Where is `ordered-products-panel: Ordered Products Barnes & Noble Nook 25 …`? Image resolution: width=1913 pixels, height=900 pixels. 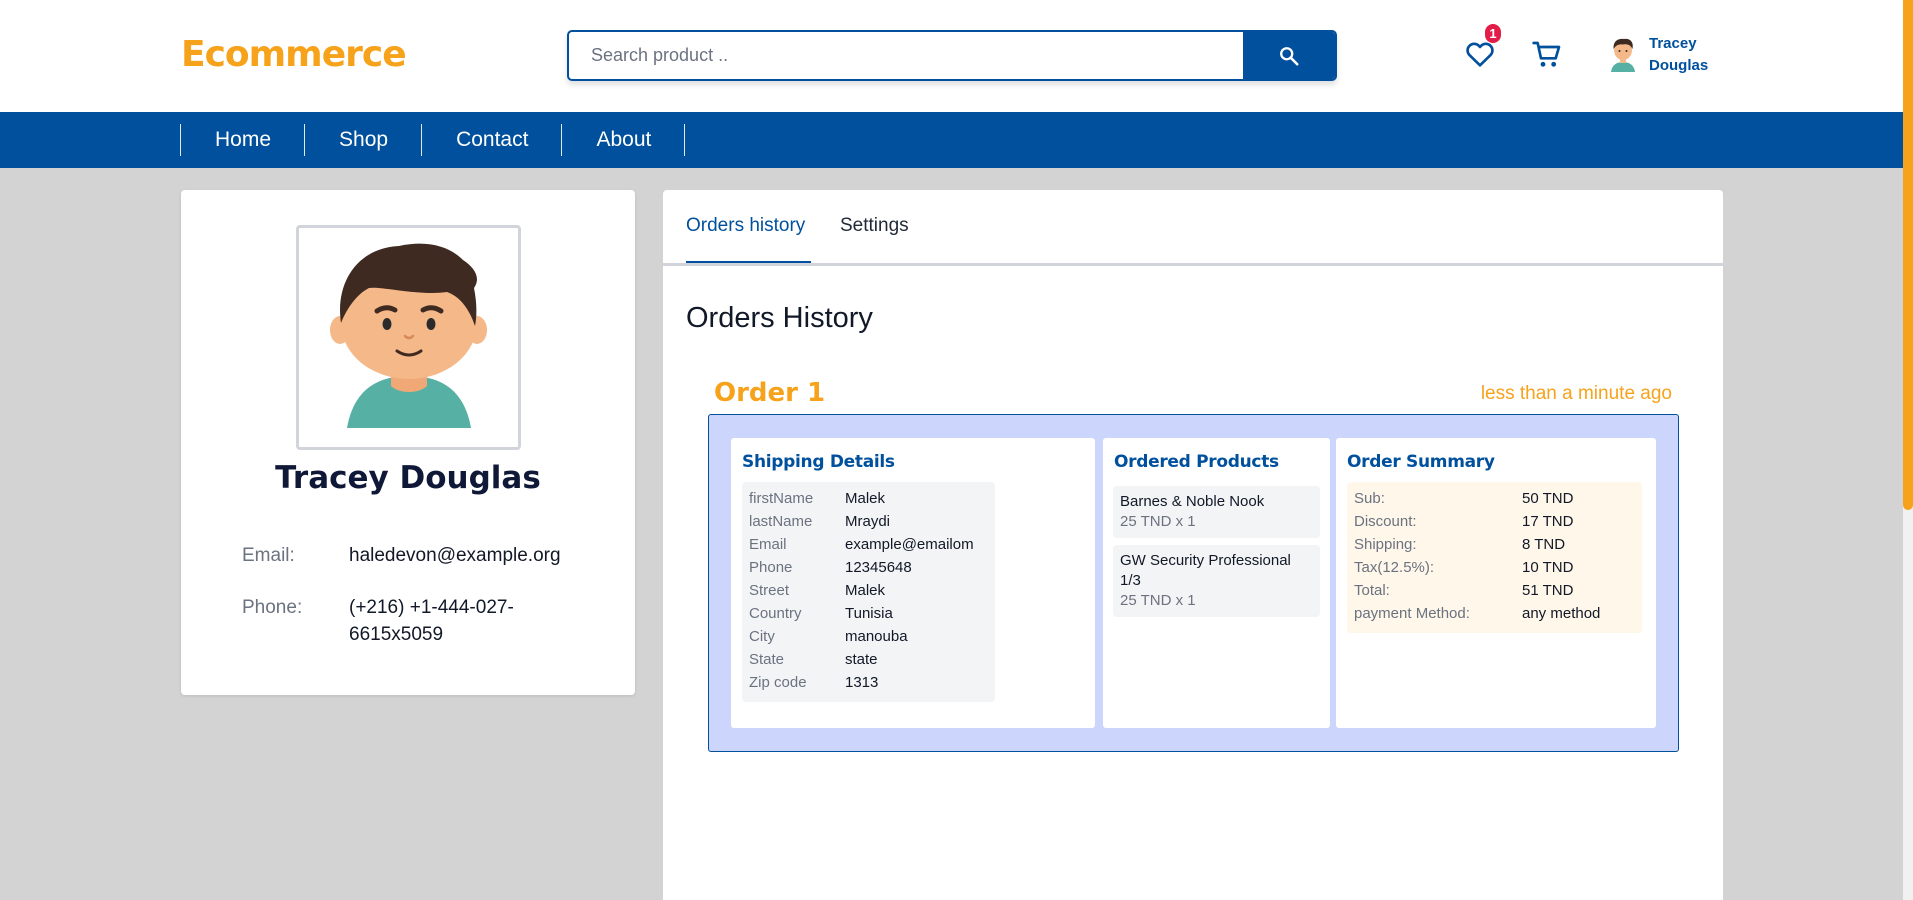
ordered-products-panel: Ordered Products Barnes & Noble Nook 25 … is located at coordinates (1216, 583).